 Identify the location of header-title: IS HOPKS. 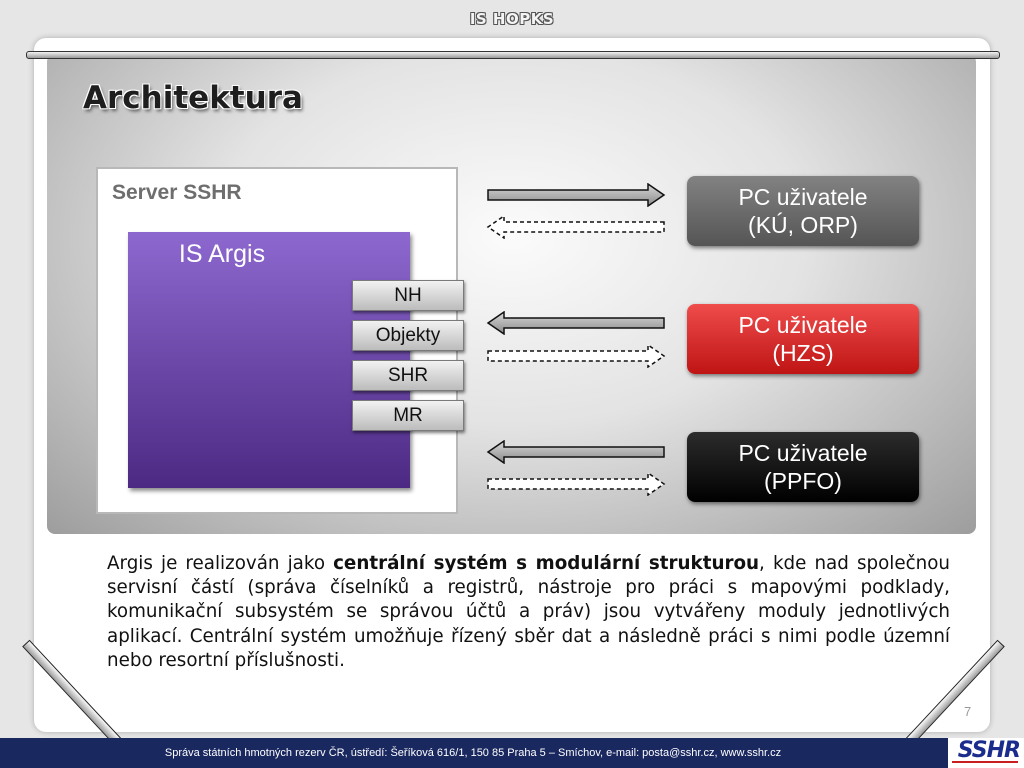
(512, 19).